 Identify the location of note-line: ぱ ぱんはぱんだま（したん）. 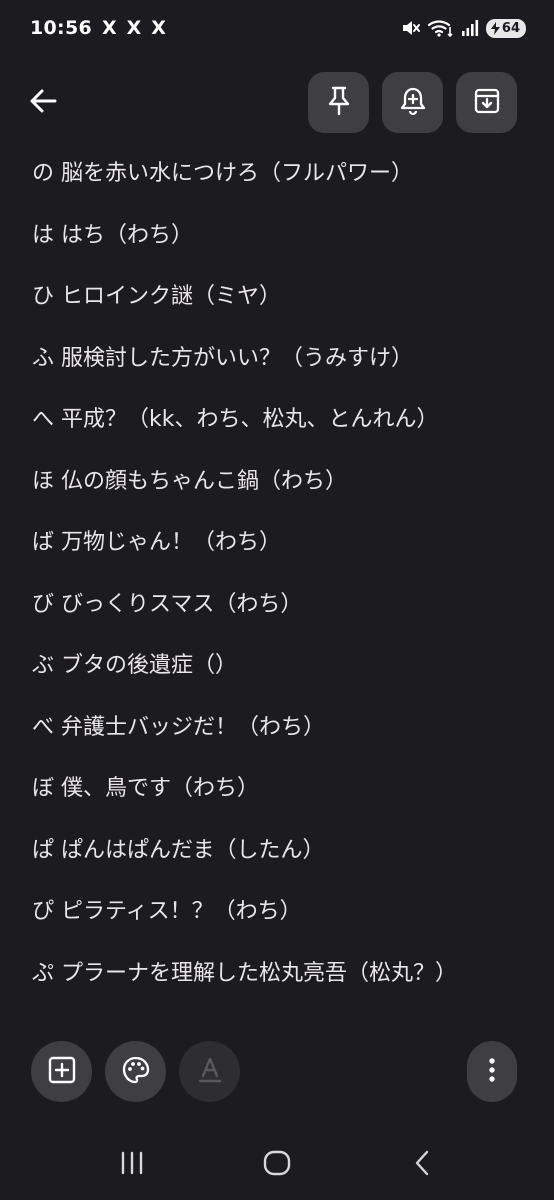
(178, 850).